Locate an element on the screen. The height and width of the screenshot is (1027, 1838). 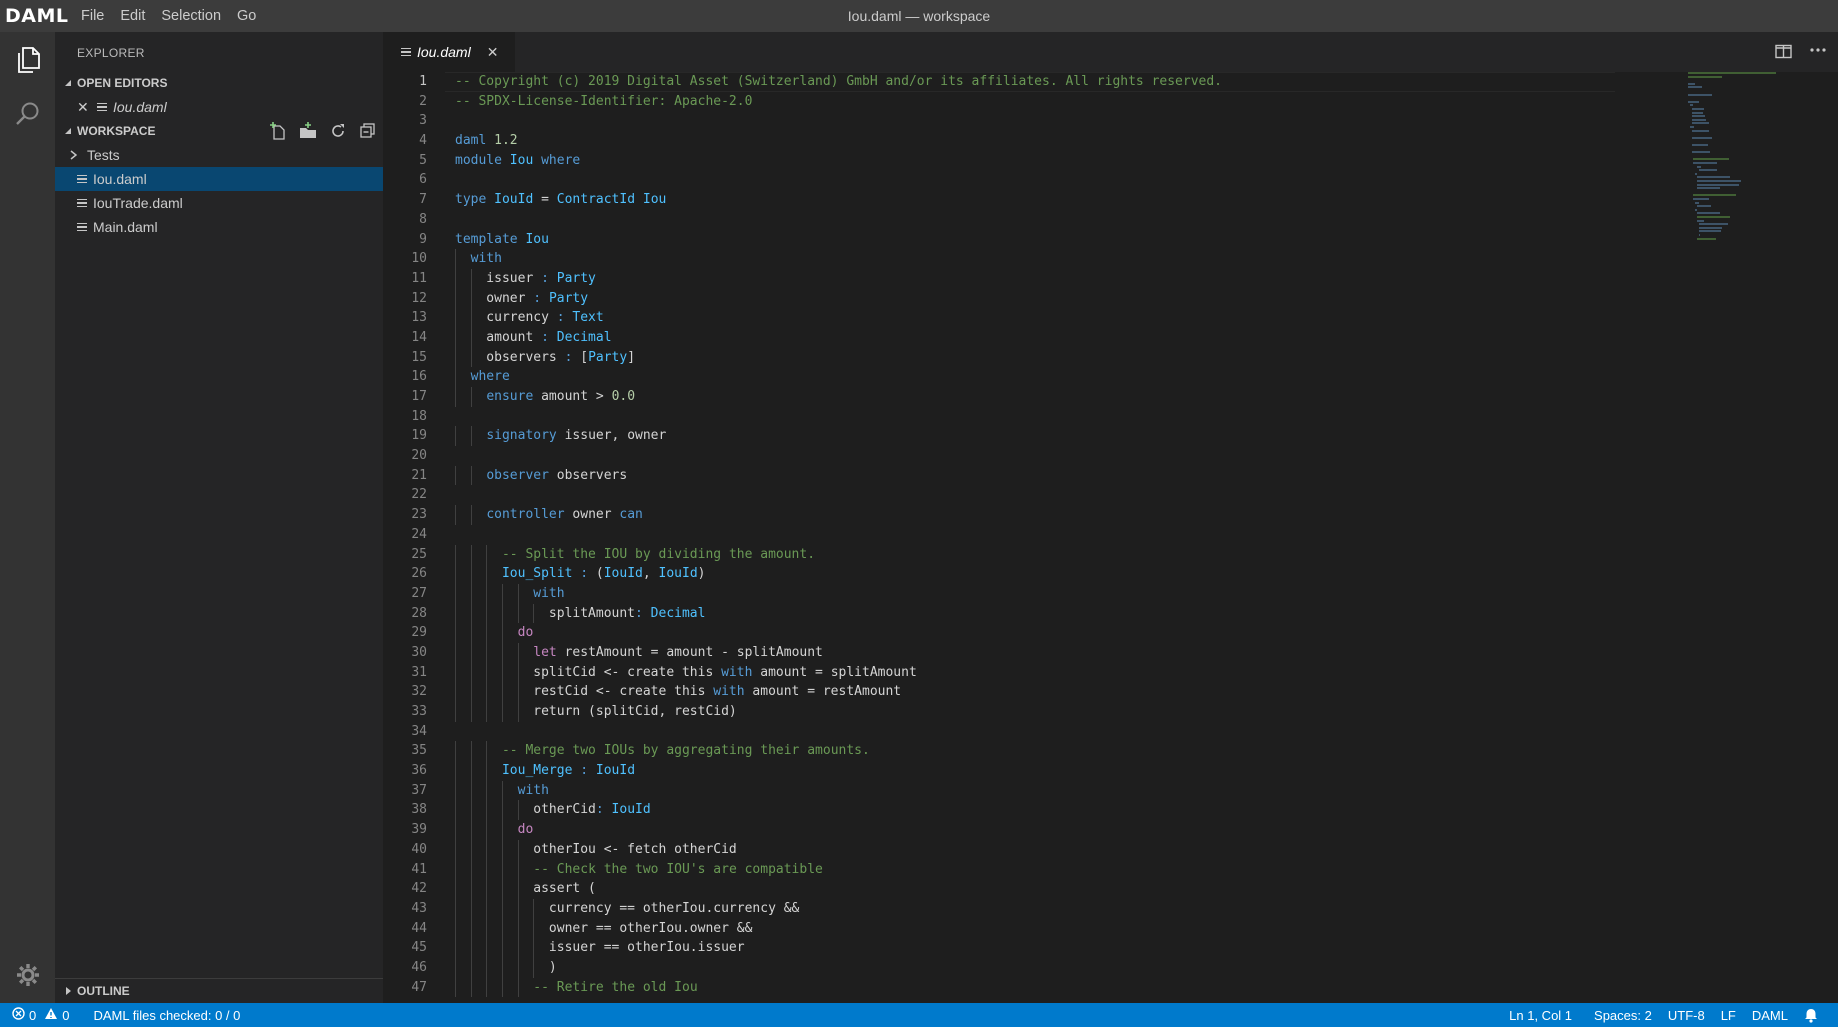
collapse-all-icon is located at coordinates (368, 131).